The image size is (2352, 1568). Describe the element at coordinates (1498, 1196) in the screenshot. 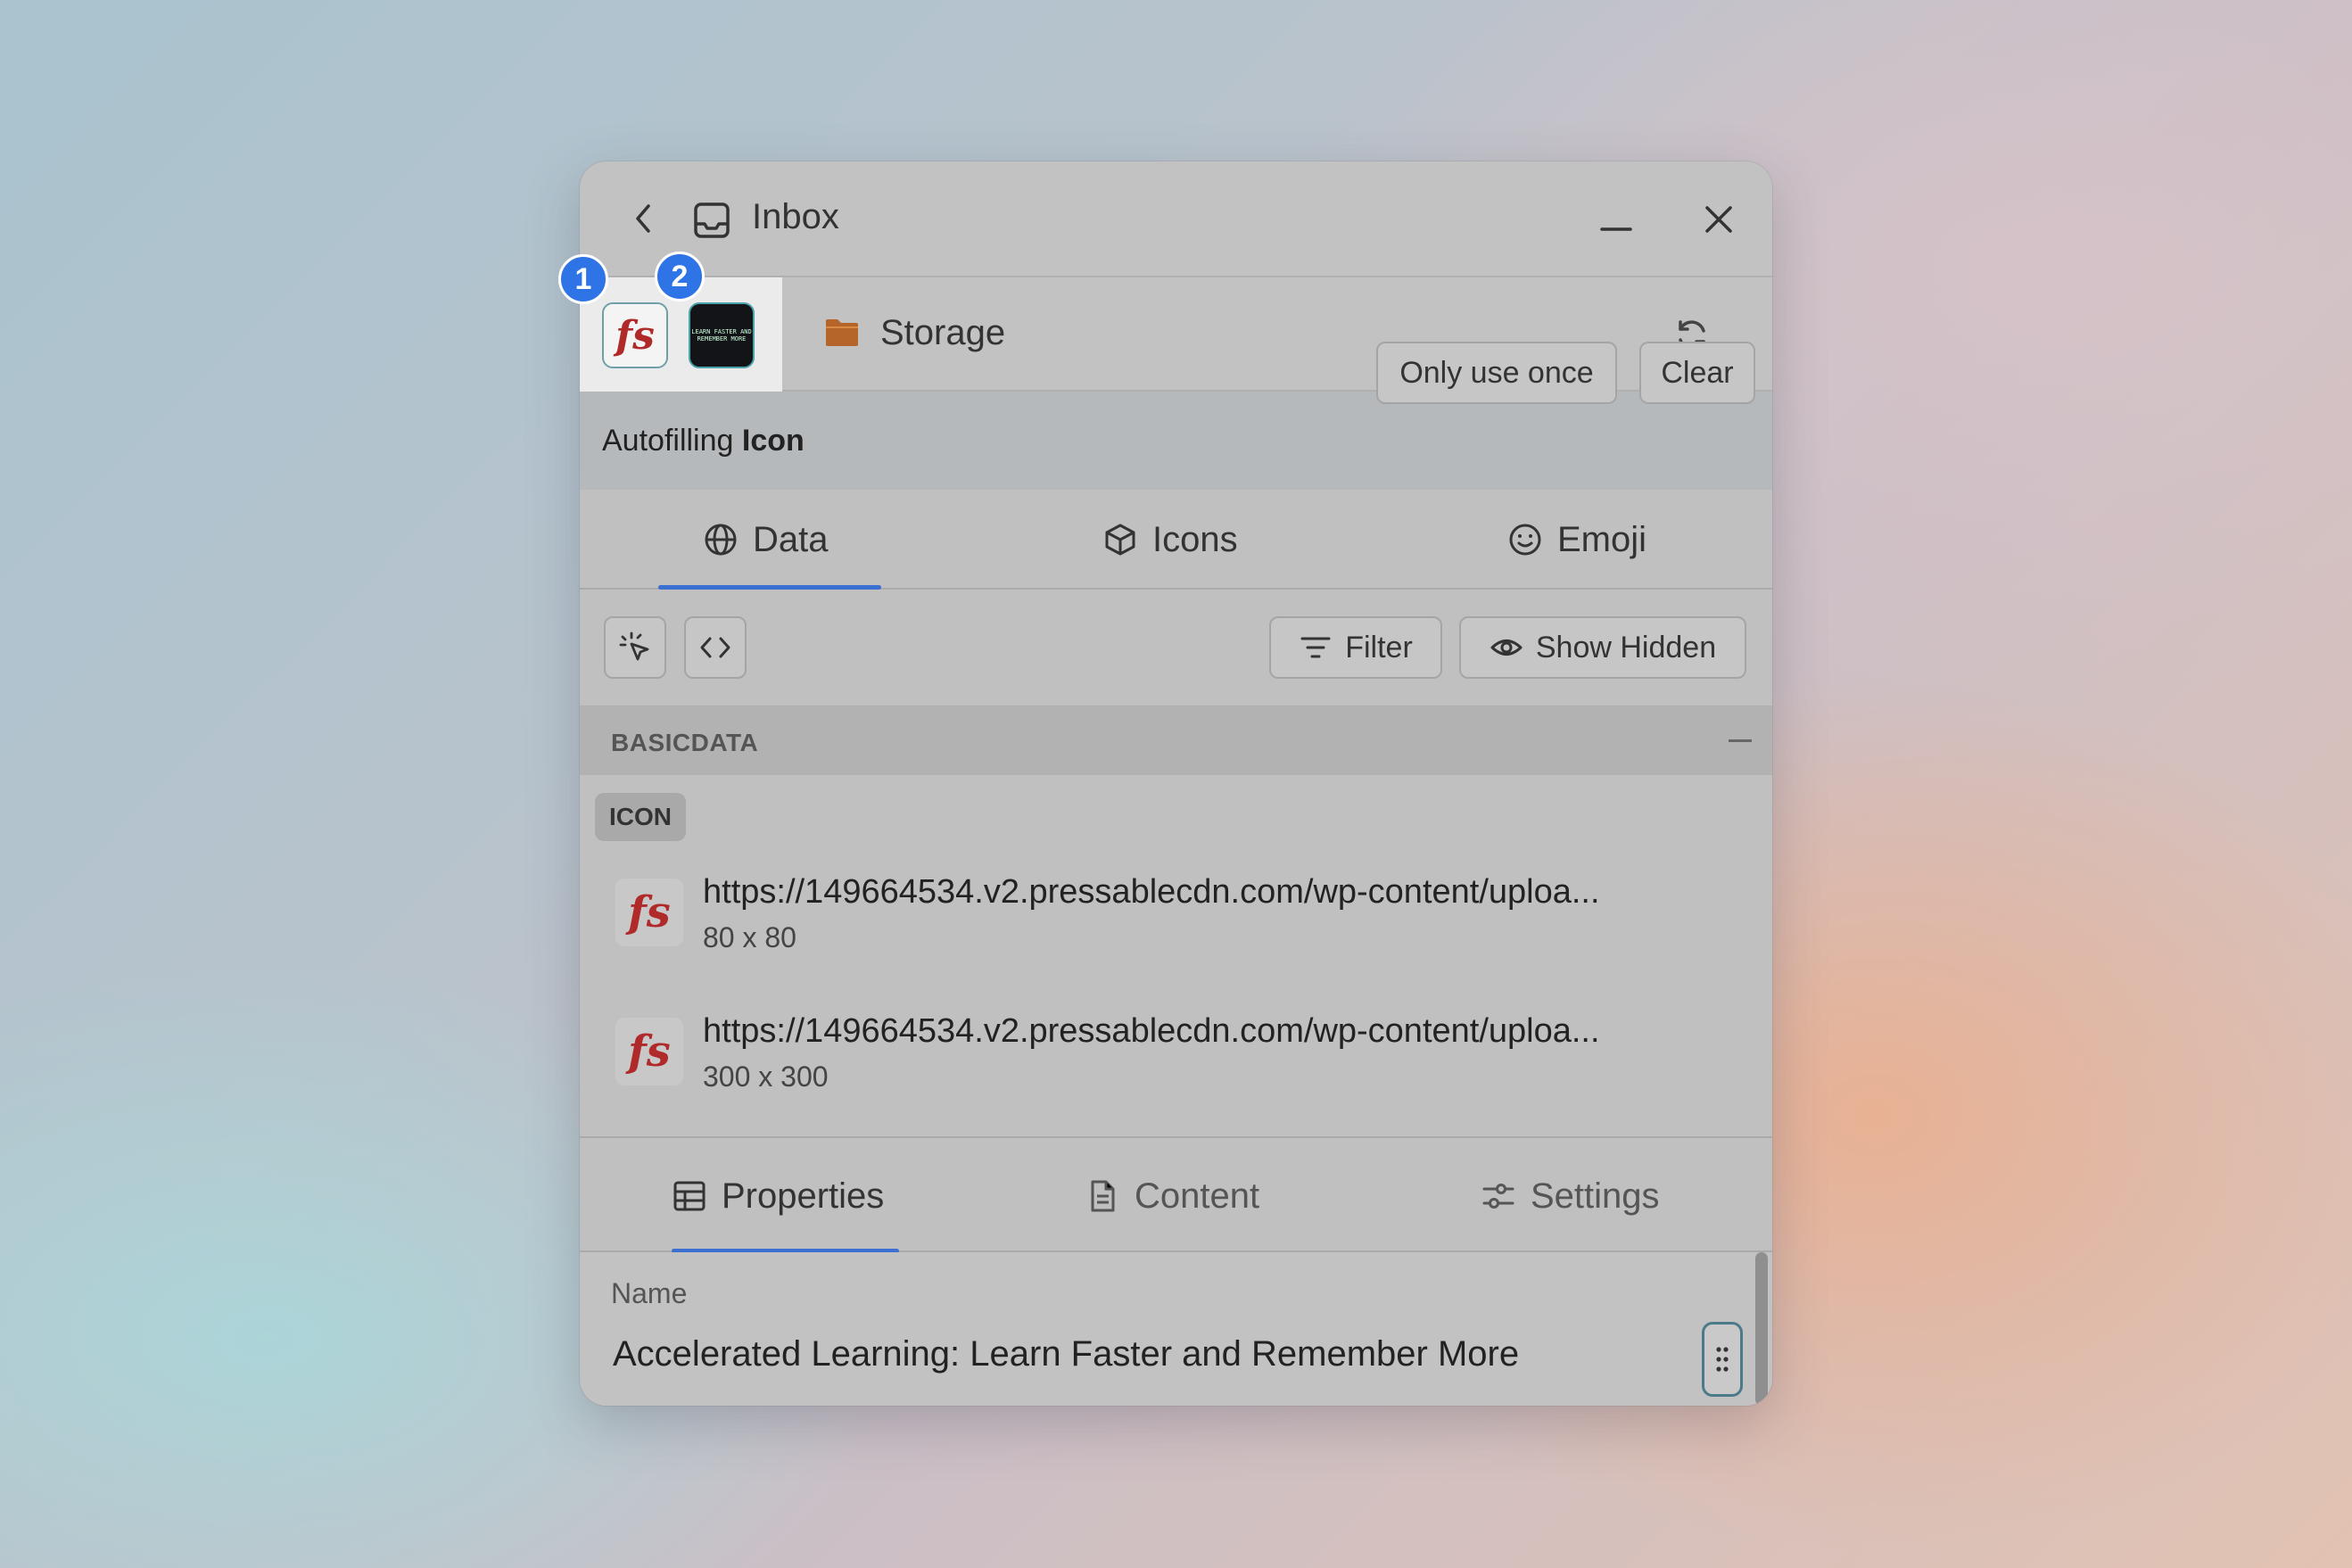

I see `sliders-icon` at that location.